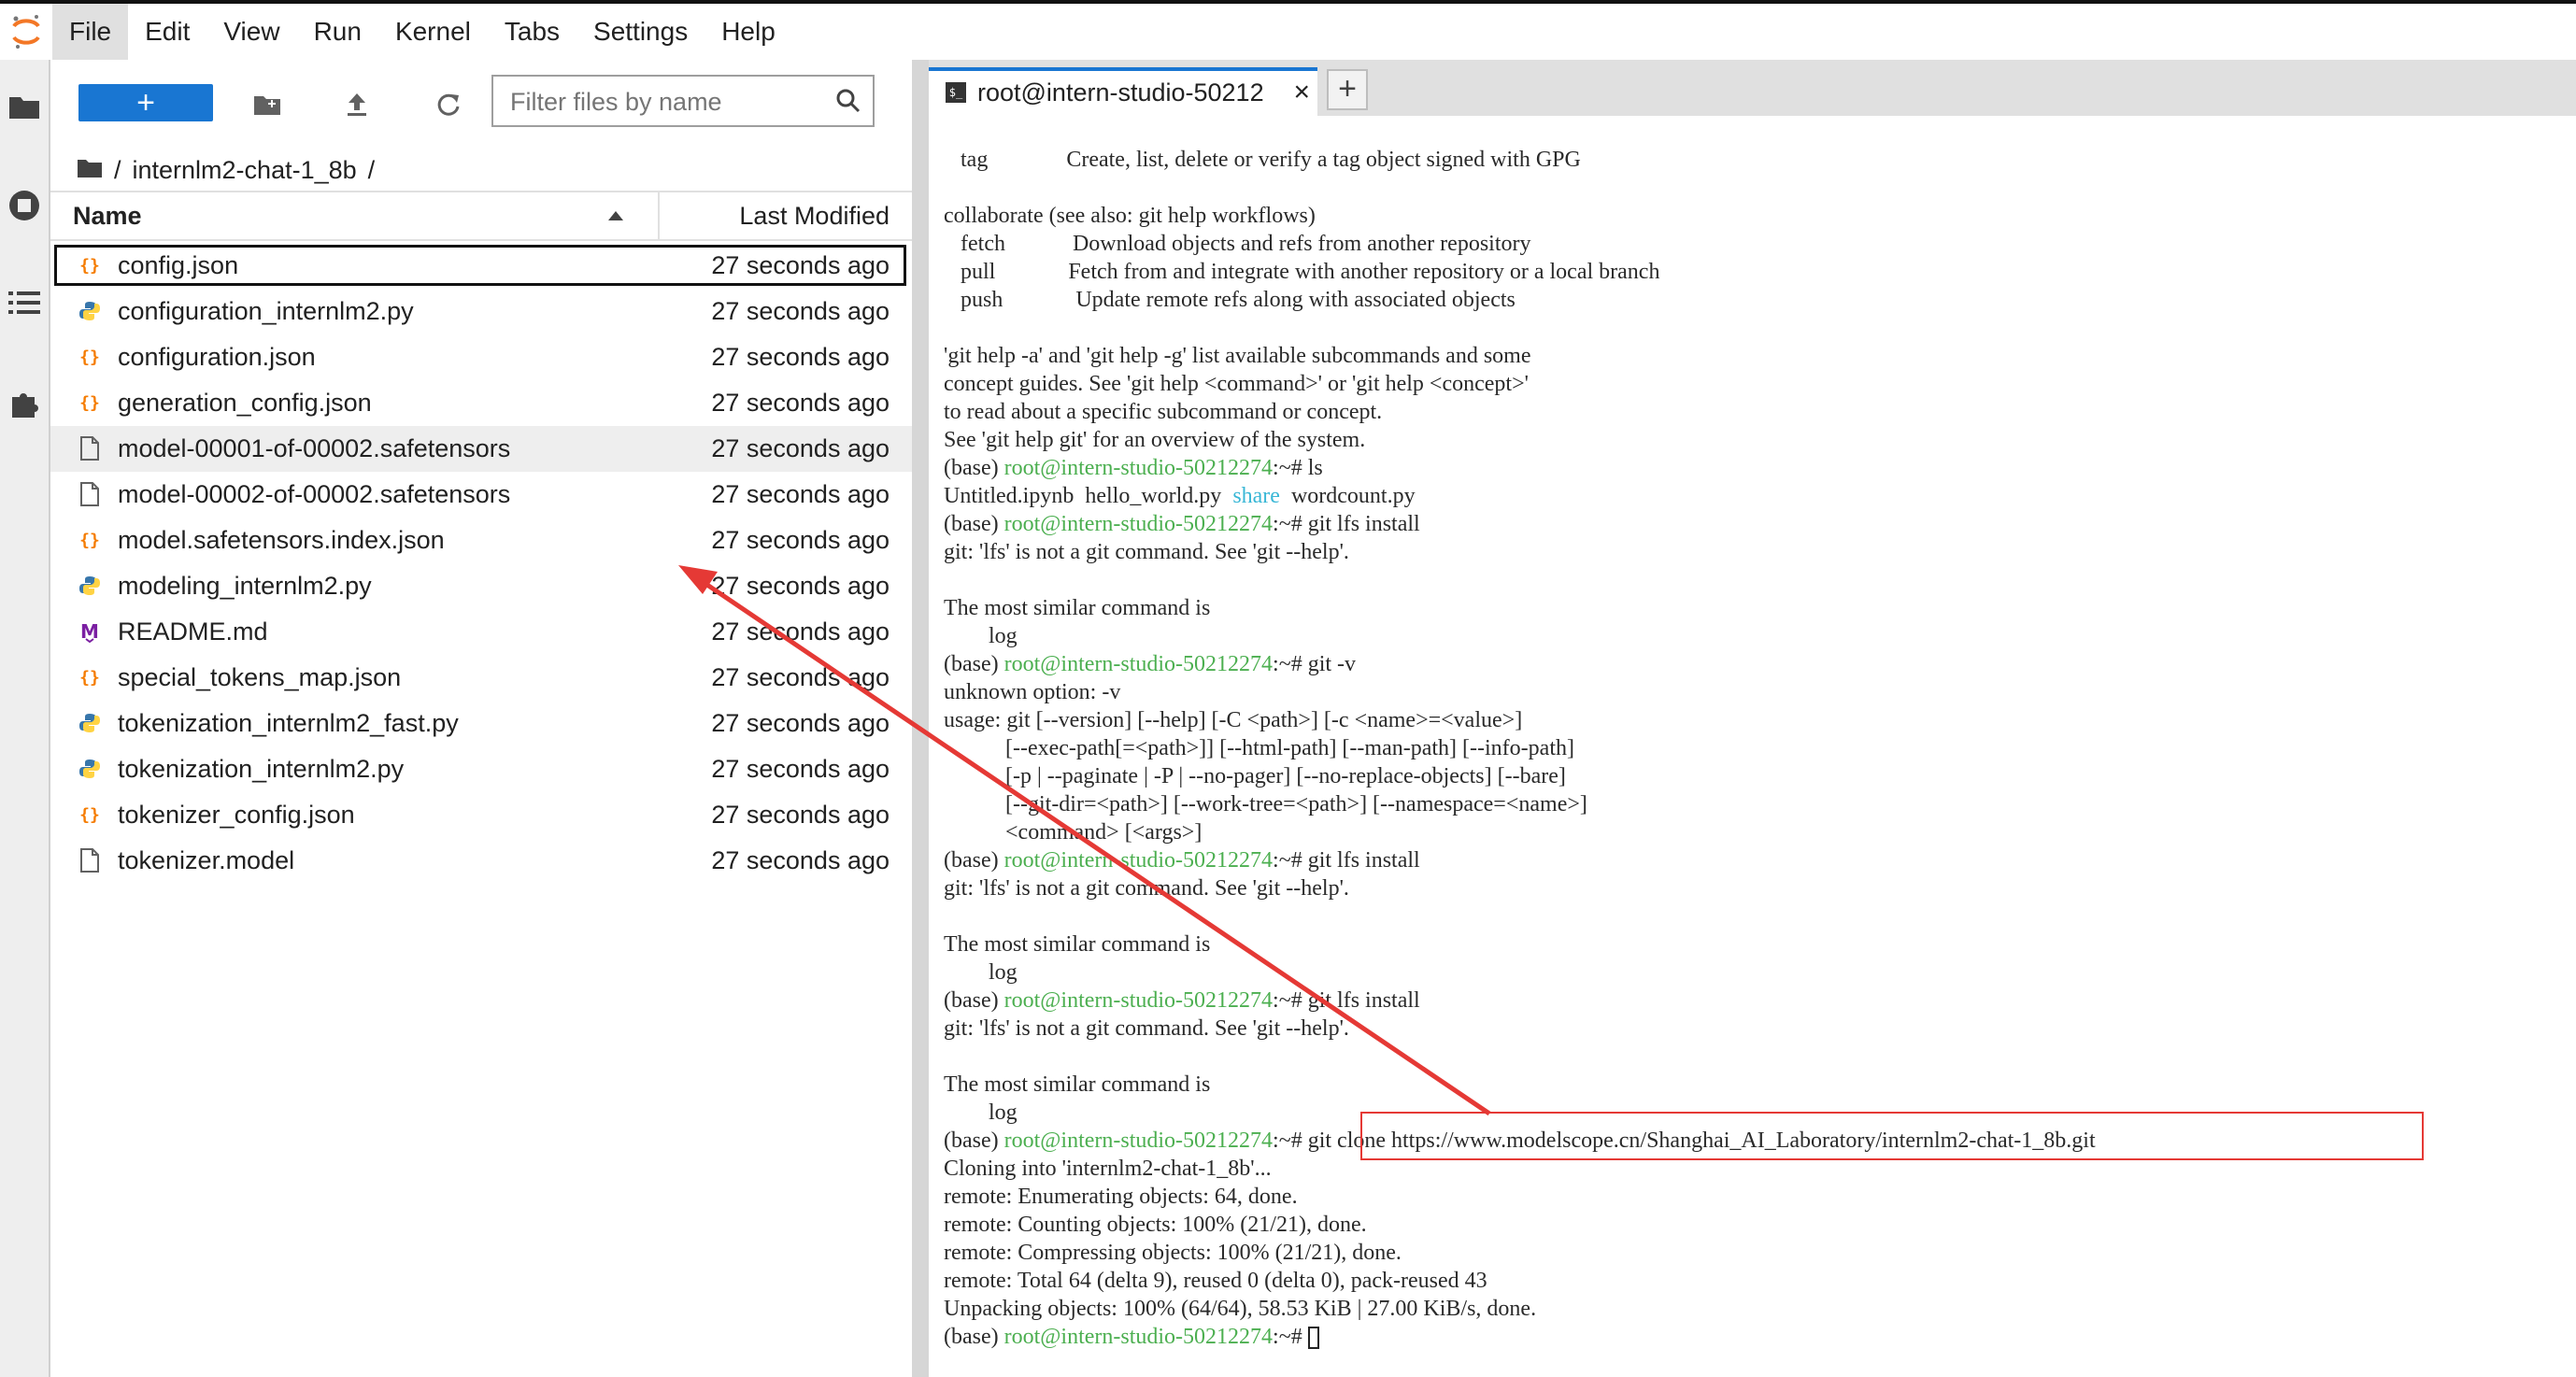 This screenshot has height=1377, width=2576. I want to click on json-icon: {}, so click(90, 357).